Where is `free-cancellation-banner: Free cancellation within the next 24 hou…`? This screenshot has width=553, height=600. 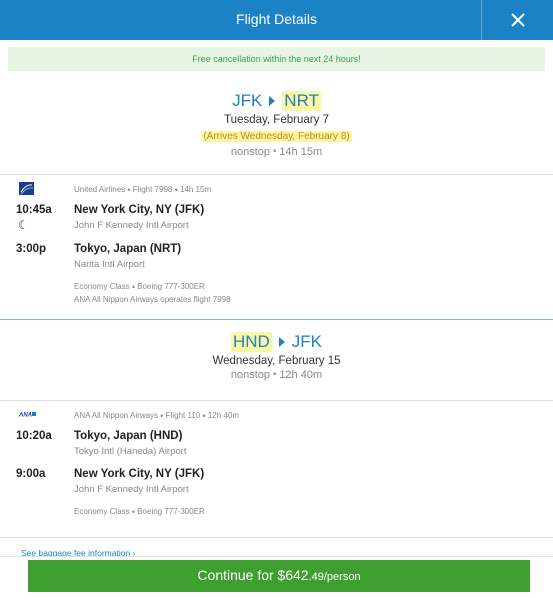 free-cancellation-banner: Free cancellation within the next 24 hou… is located at coordinates (276, 59).